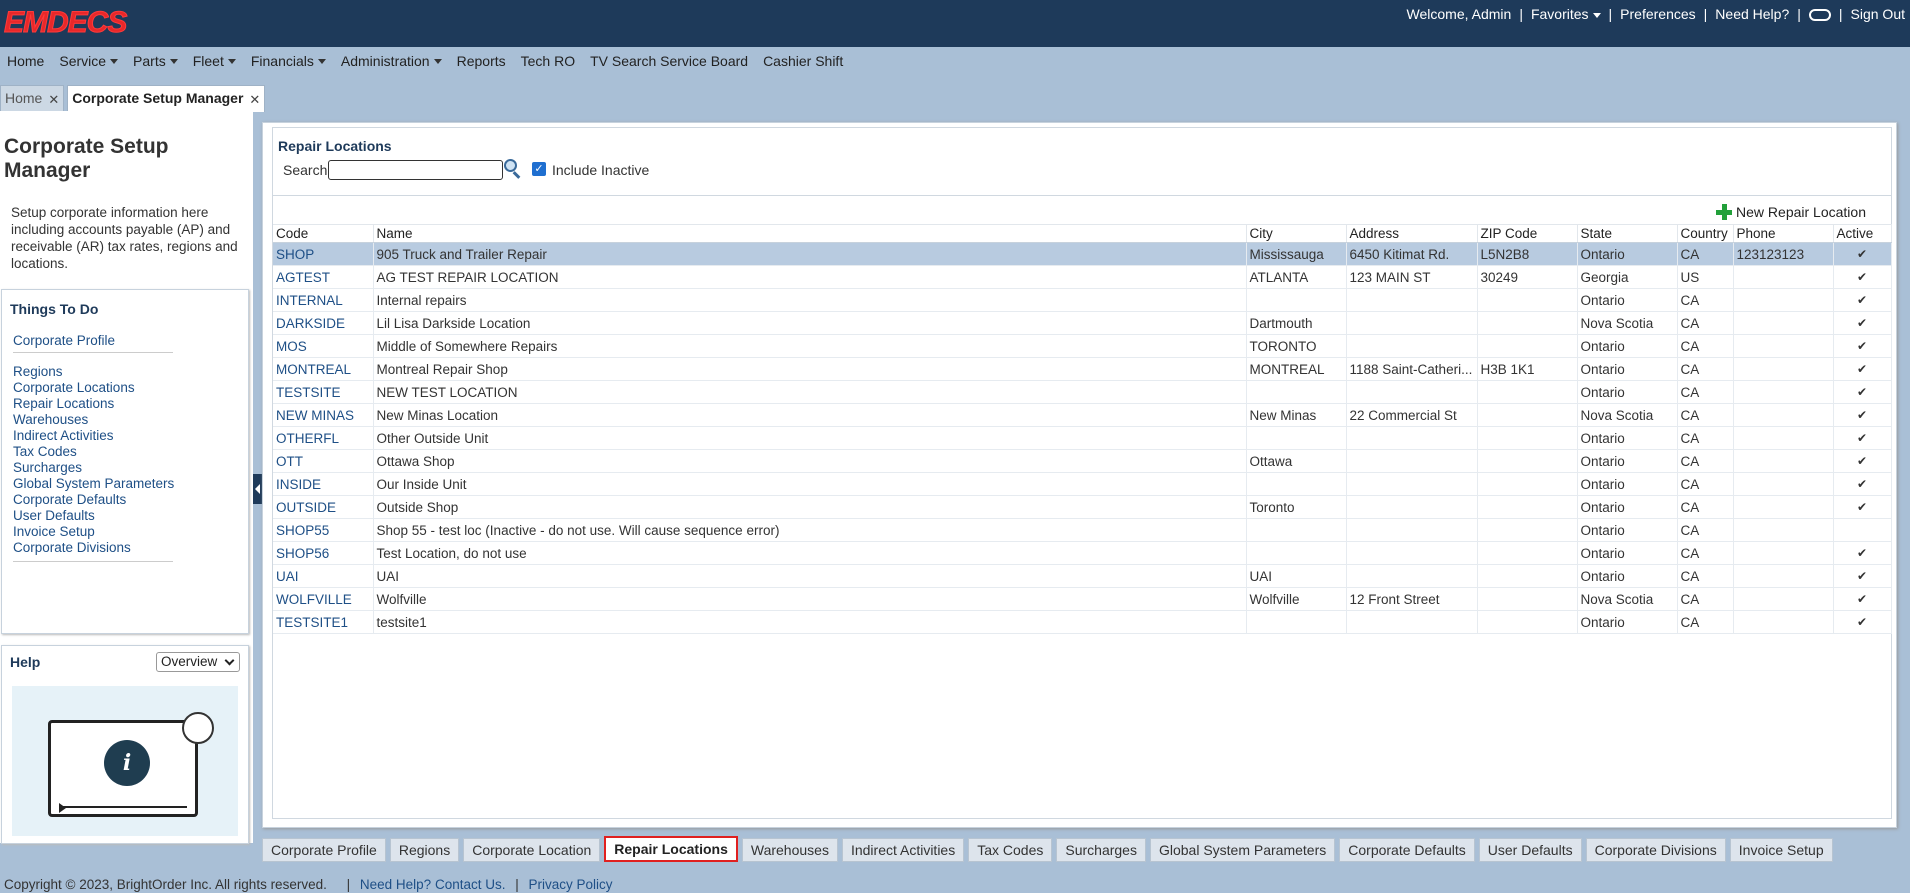  I want to click on chevron-down-icon, so click(1596, 15).